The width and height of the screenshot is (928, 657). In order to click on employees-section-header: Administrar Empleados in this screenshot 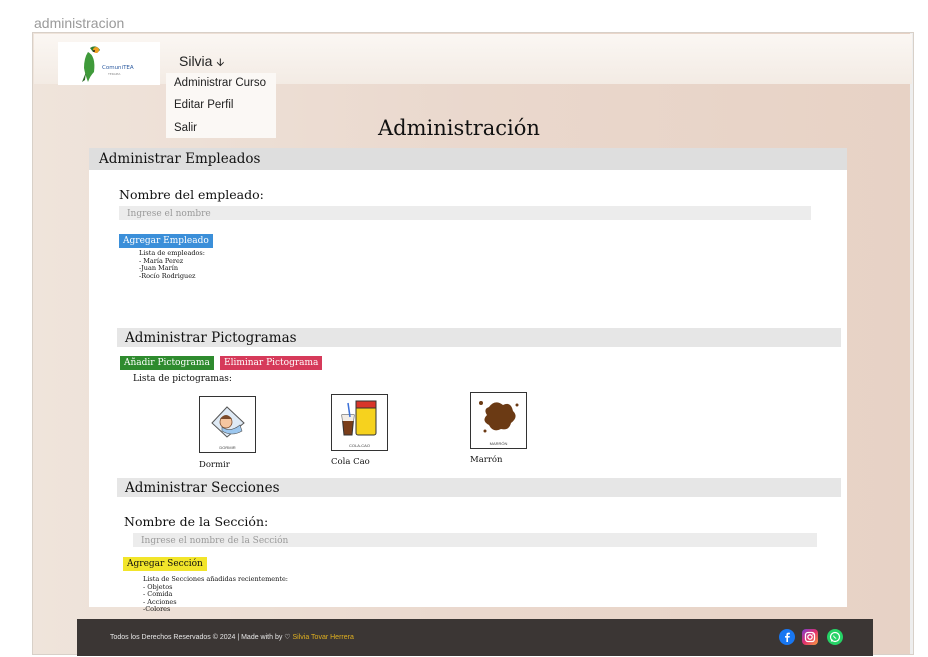, I will do `click(468, 159)`.